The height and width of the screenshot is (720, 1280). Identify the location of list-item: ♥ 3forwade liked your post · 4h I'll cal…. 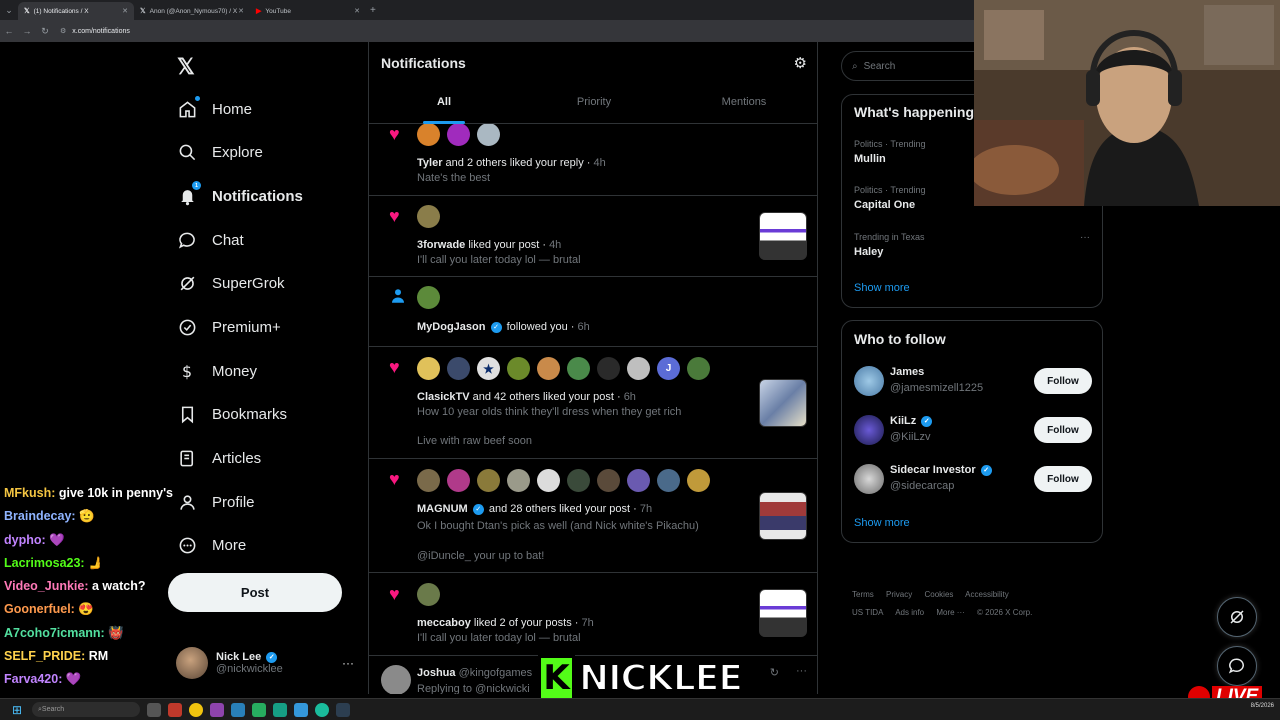
(593, 236).